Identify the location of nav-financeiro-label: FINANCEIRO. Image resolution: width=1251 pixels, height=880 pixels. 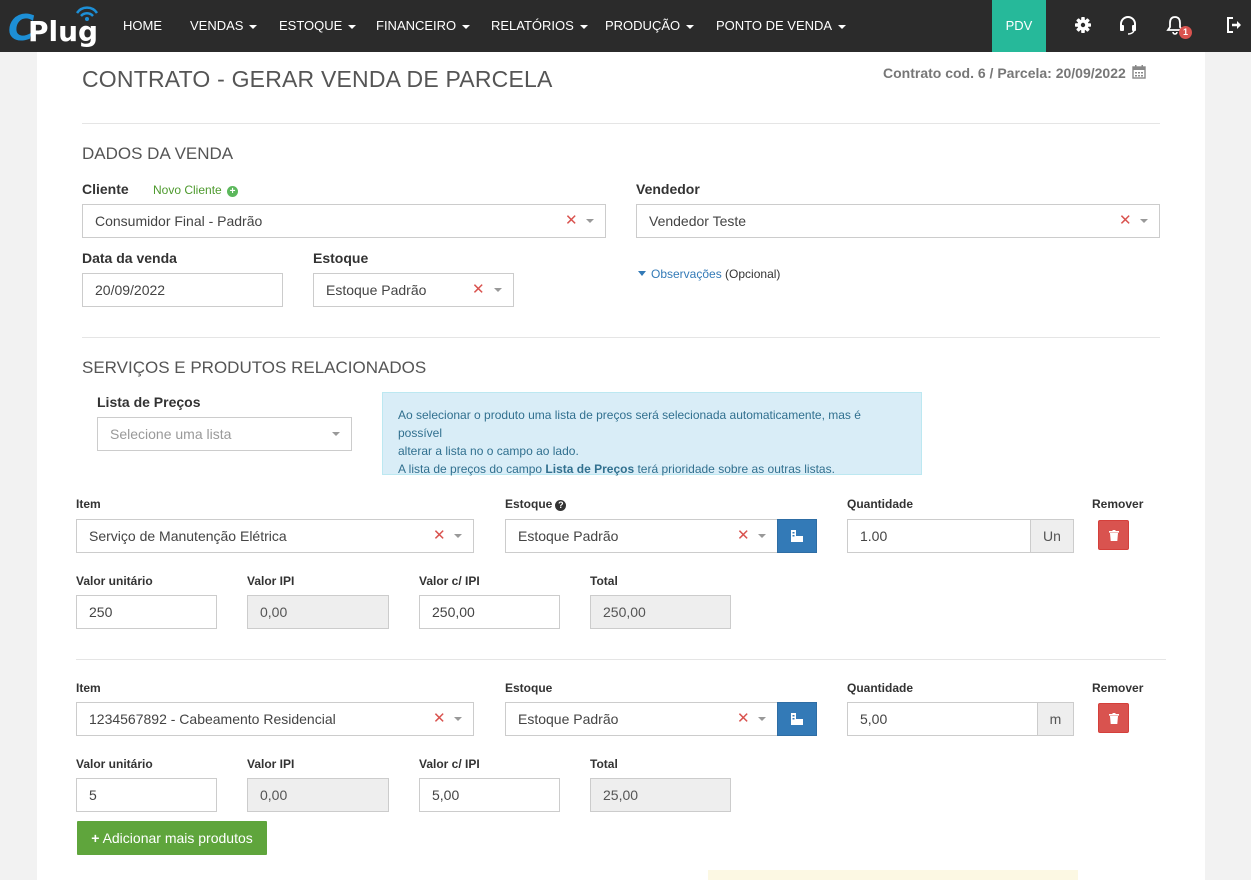
(416, 25).